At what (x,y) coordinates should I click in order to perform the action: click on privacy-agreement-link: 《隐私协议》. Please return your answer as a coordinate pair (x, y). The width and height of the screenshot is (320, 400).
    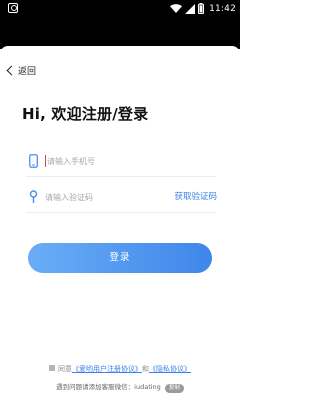
    Looking at the image, I should click on (170, 369).